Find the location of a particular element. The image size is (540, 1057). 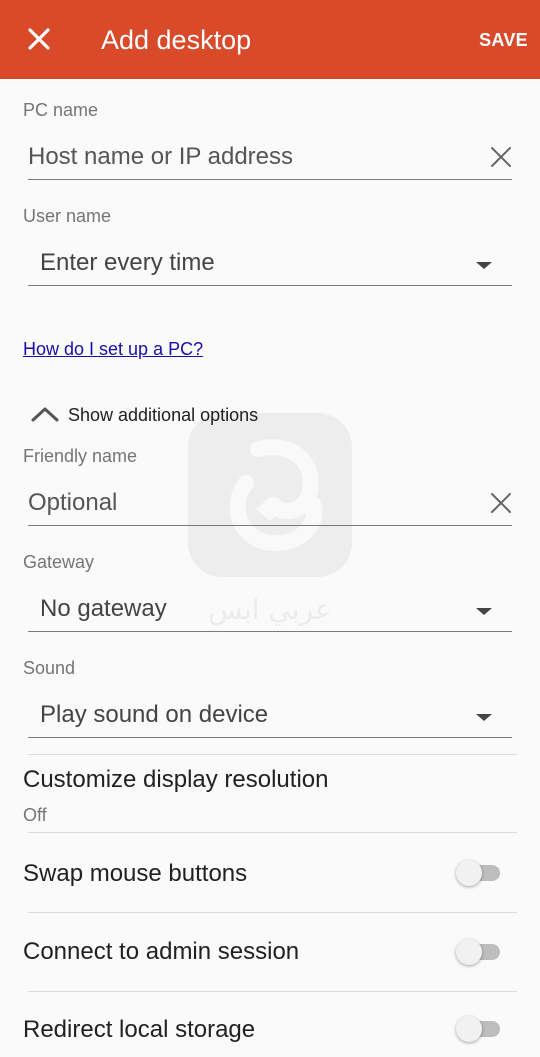

admin-session-label: Connect to admin session is located at coordinates (161, 951).